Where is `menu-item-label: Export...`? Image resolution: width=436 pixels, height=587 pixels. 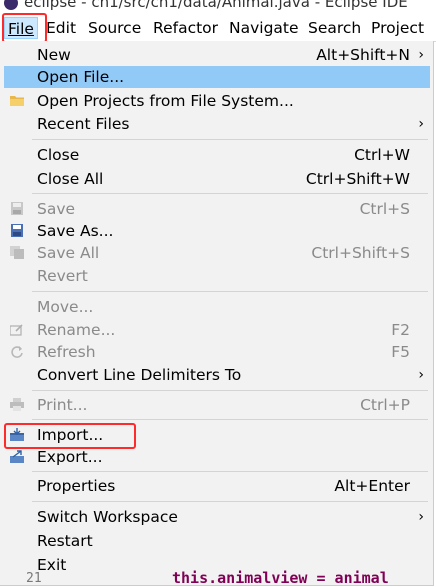
menu-item-label: Export... is located at coordinates (70, 457).